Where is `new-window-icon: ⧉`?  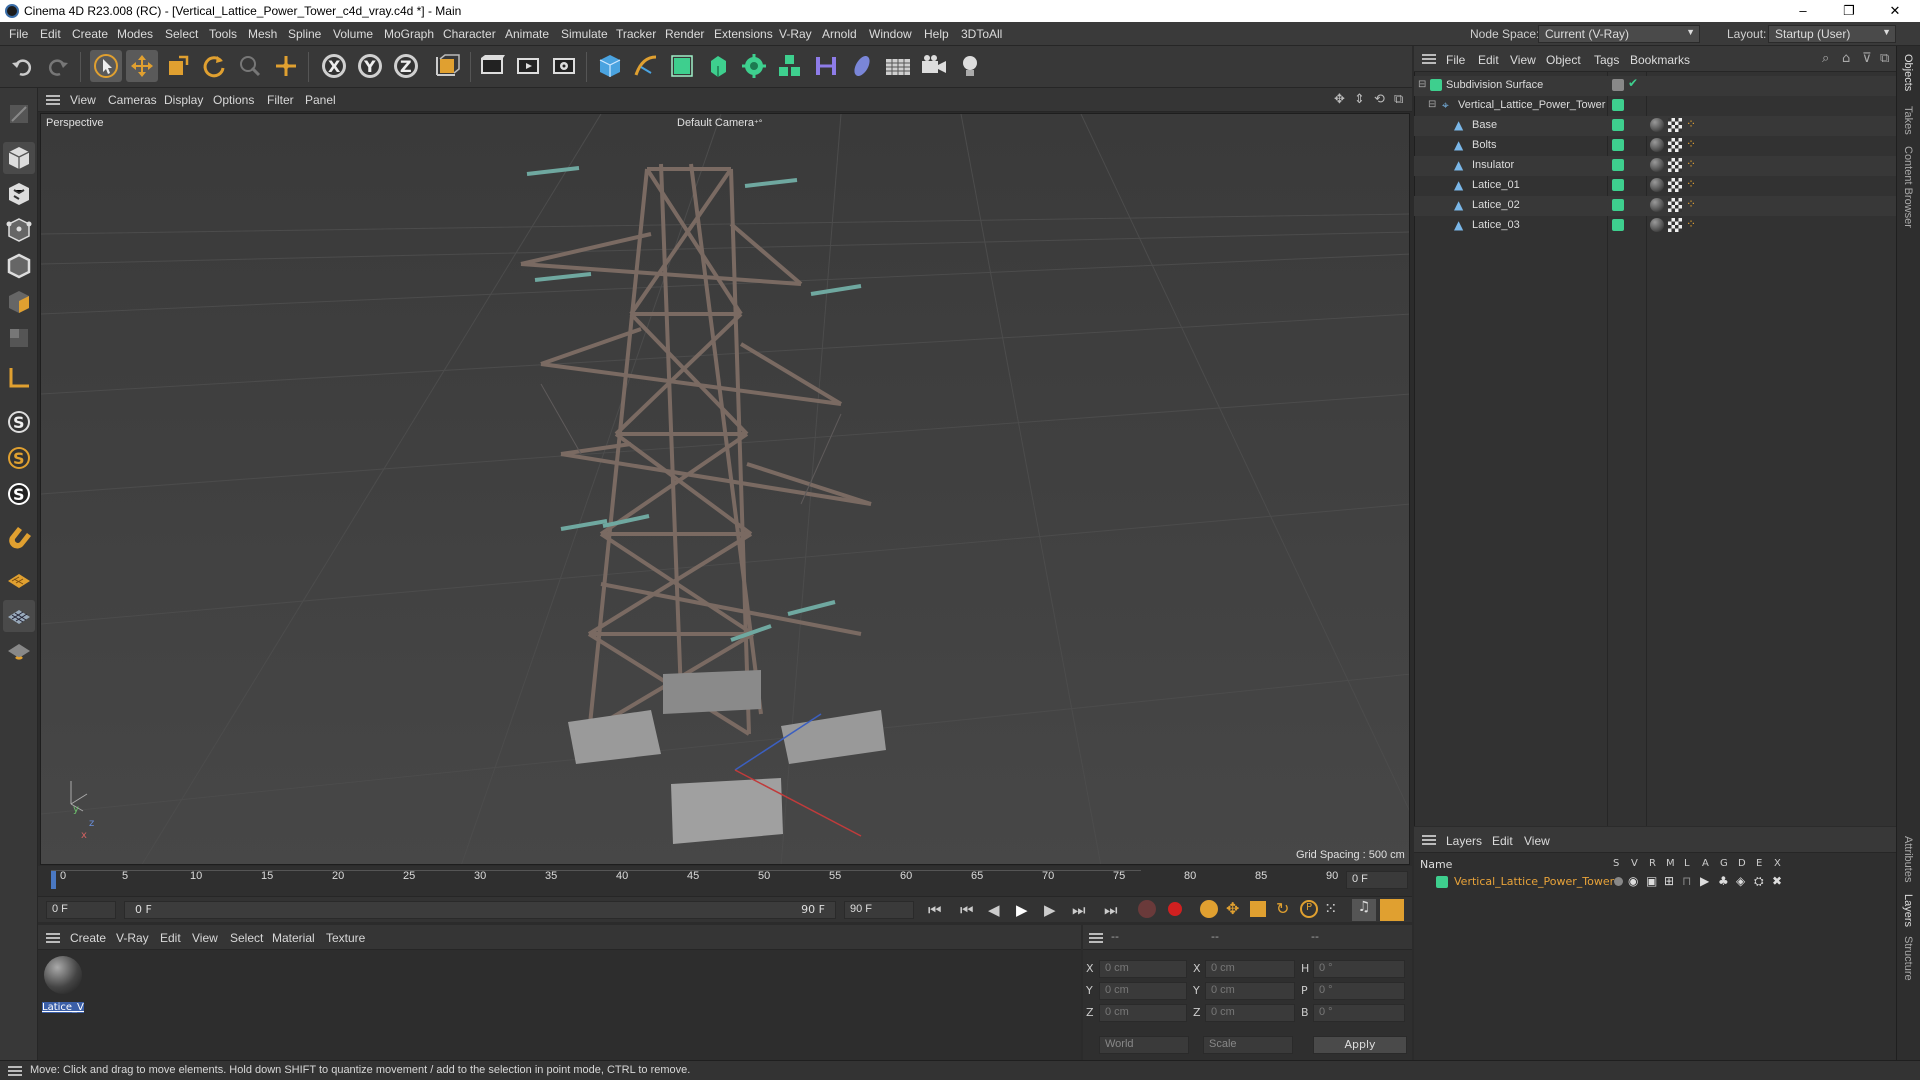 new-window-icon: ⧉ is located at coordinates (1884, 58).